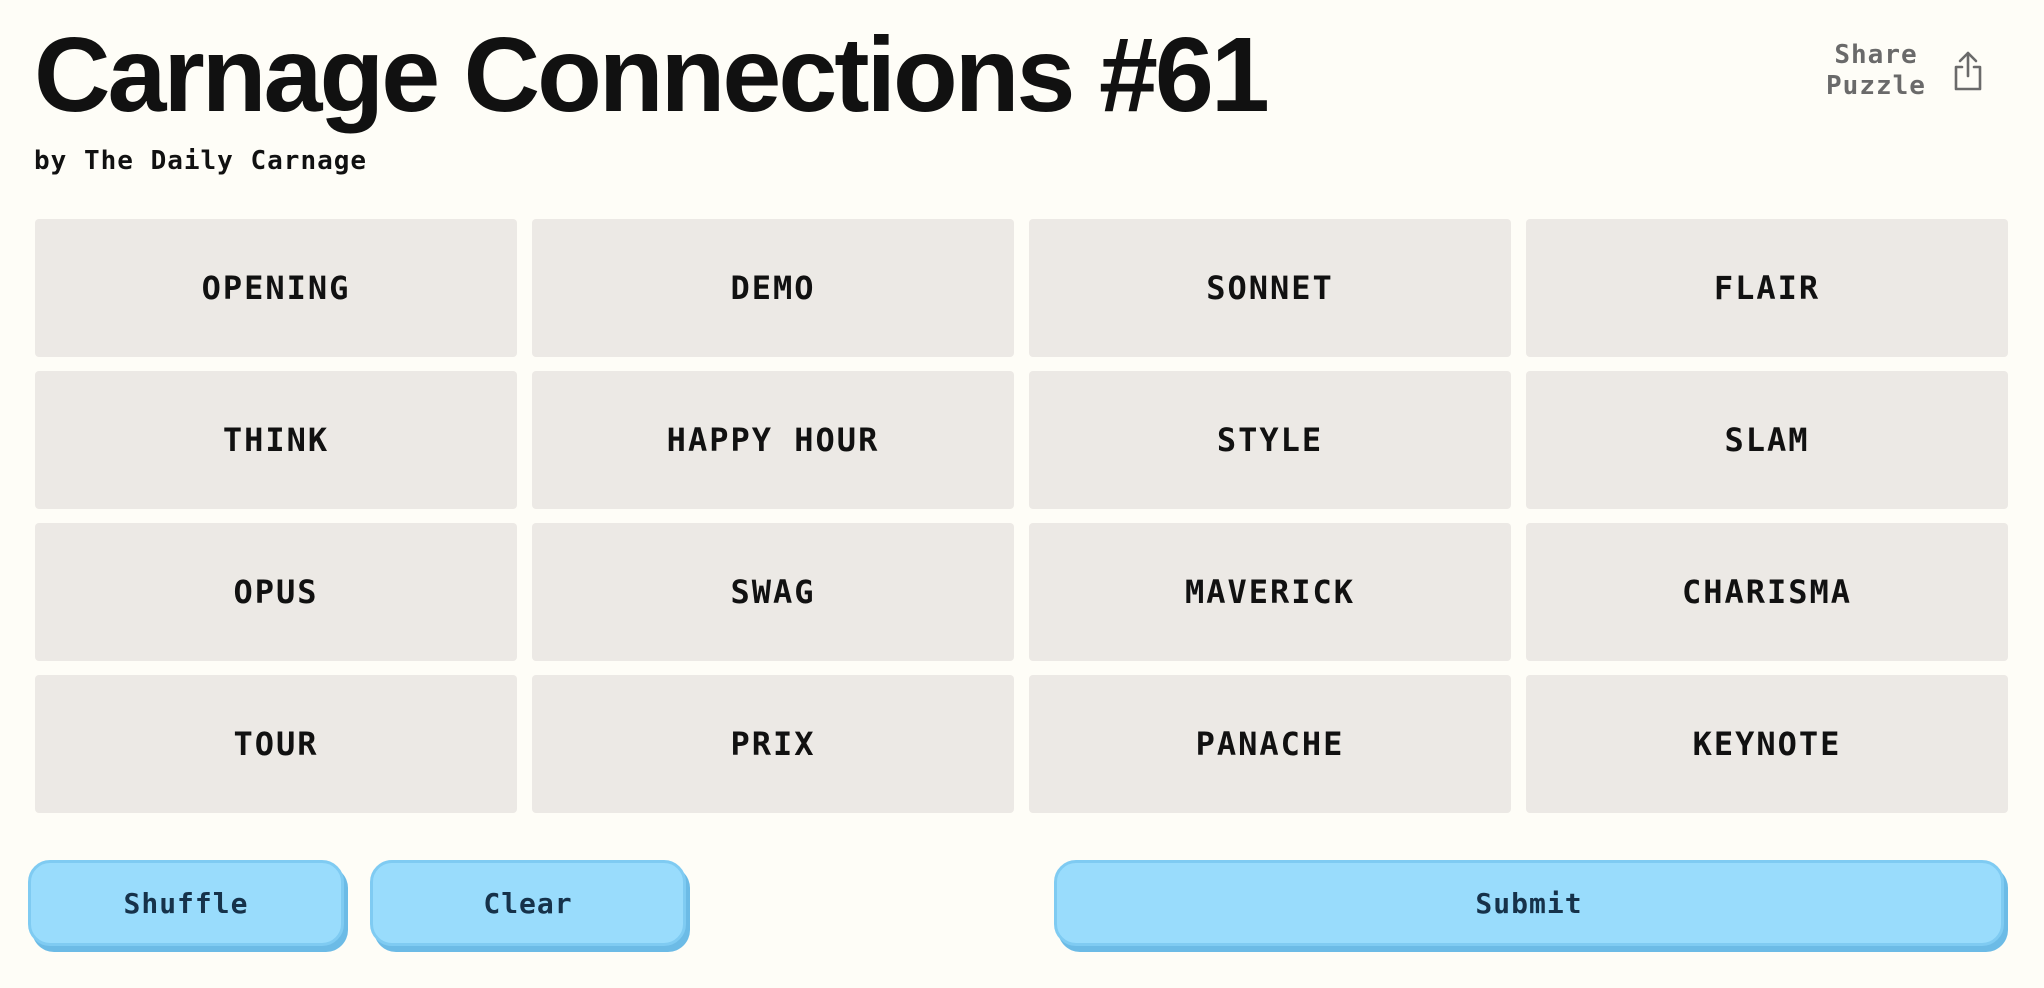 The width and height of the screenshot is (2044, 988). Describe the element at coordinates (528, 903) in the screenshot. I see `clear-button: Clear` at that location.